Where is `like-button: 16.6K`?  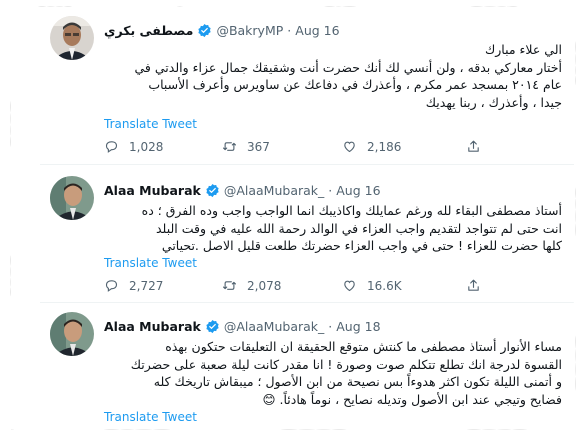 like-button: 16.6K is located at coordinates (372, 285).